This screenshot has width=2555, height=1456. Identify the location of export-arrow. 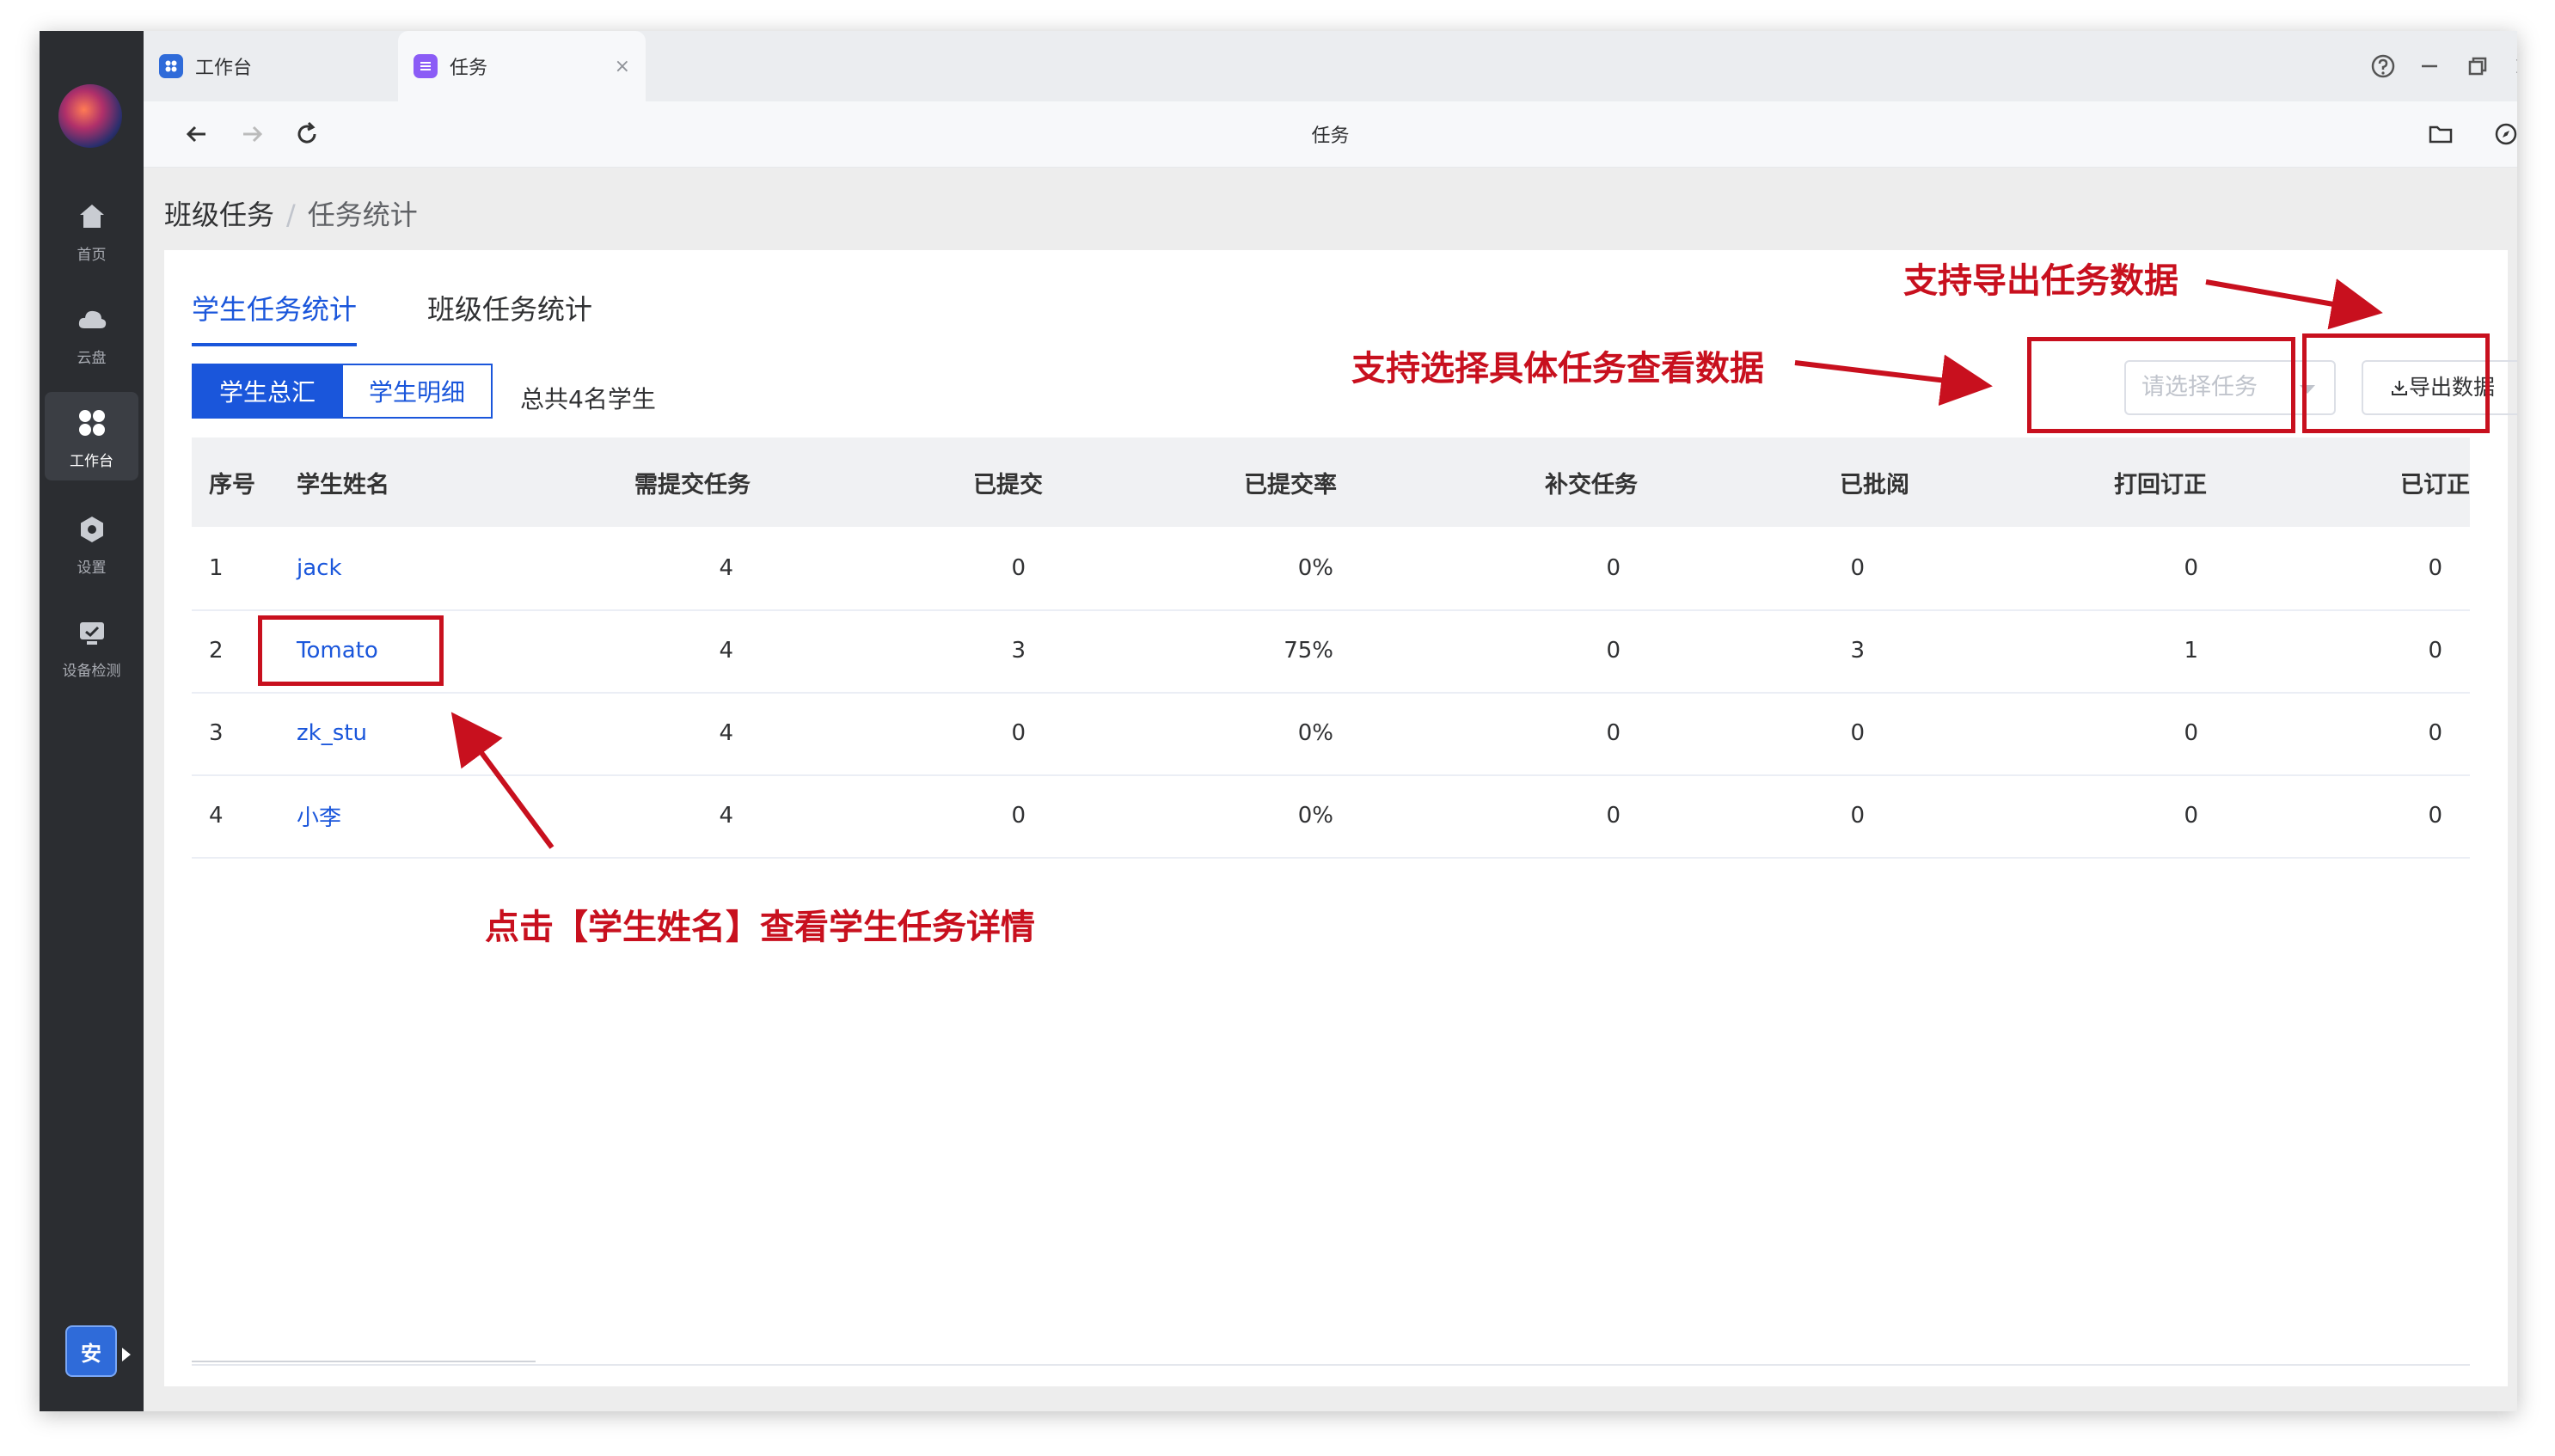
(2294, 304).